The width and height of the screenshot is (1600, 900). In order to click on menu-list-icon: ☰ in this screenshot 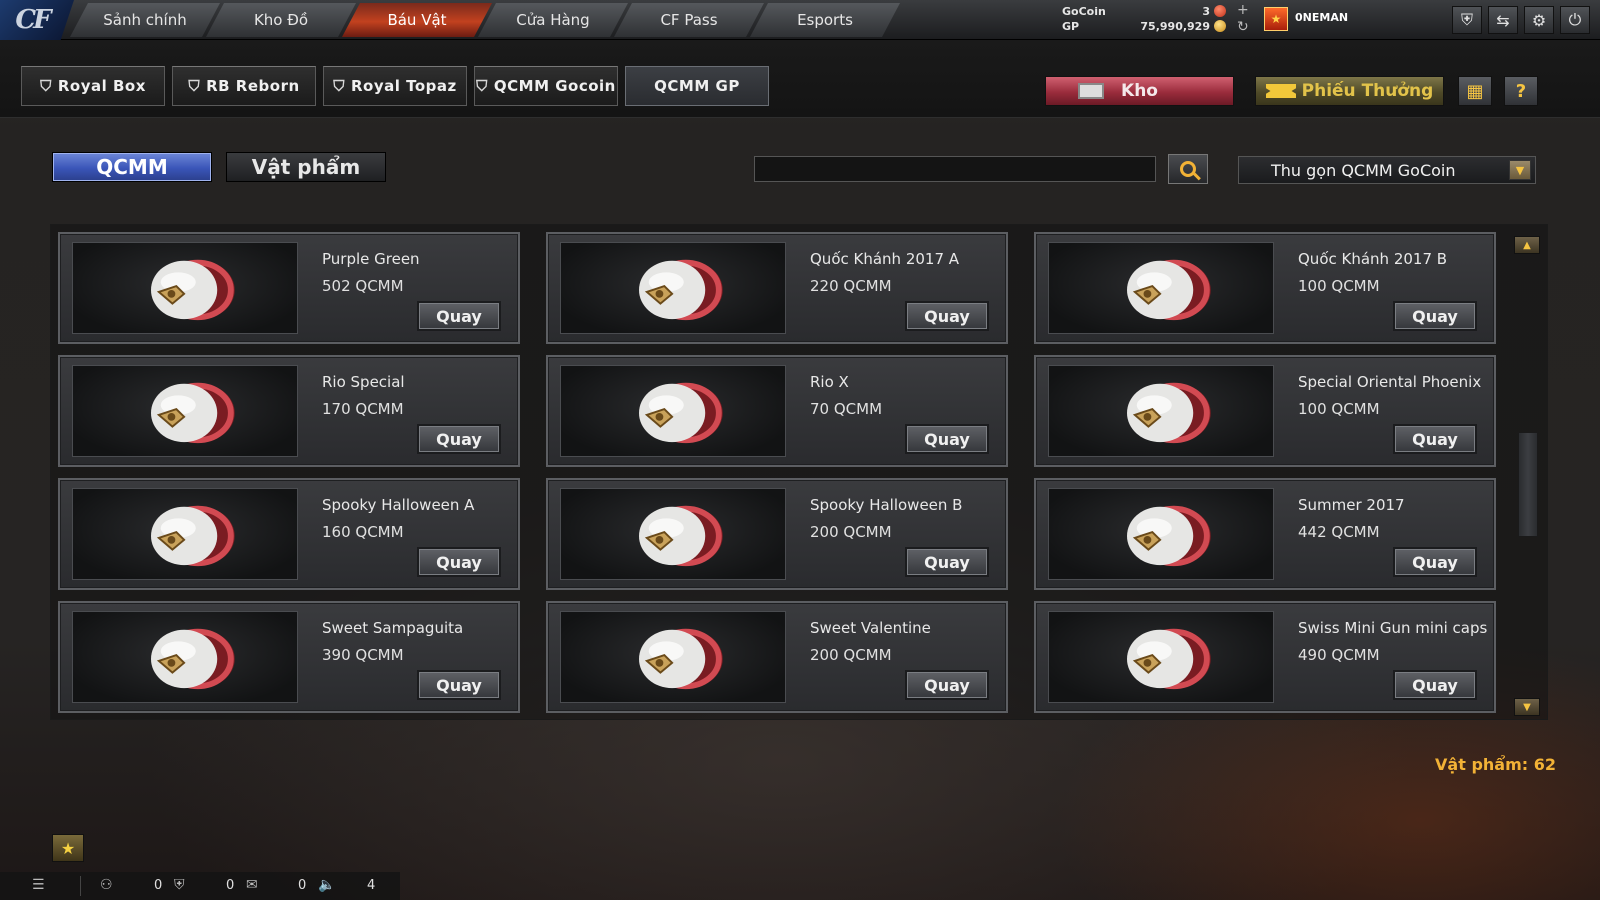, I will do `click(38, 885)`.